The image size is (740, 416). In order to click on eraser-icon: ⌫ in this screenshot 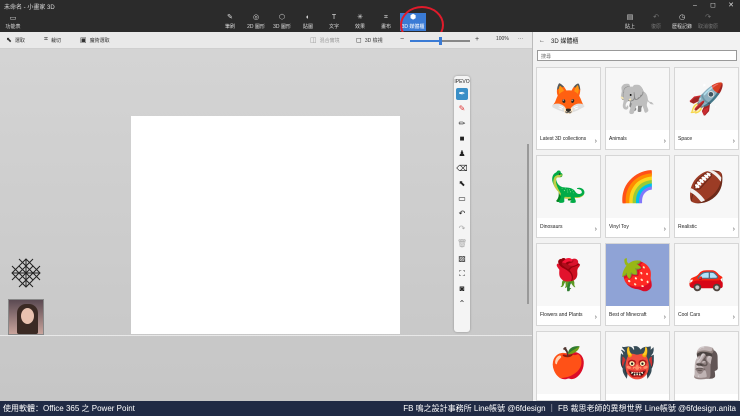, I will do `click(462, 169)`.